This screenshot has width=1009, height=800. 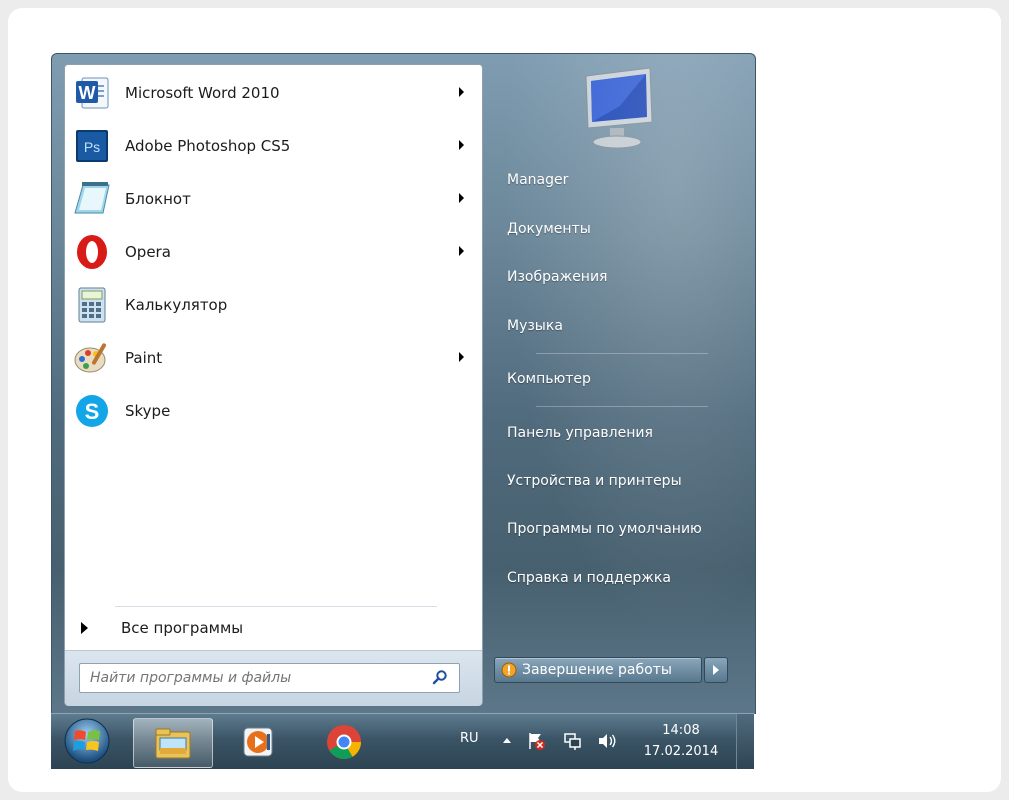 What do you see at coordinates (536, 743) in the screenshot?
I see `action-center-flag-icon` at bounding box center [536, 743].